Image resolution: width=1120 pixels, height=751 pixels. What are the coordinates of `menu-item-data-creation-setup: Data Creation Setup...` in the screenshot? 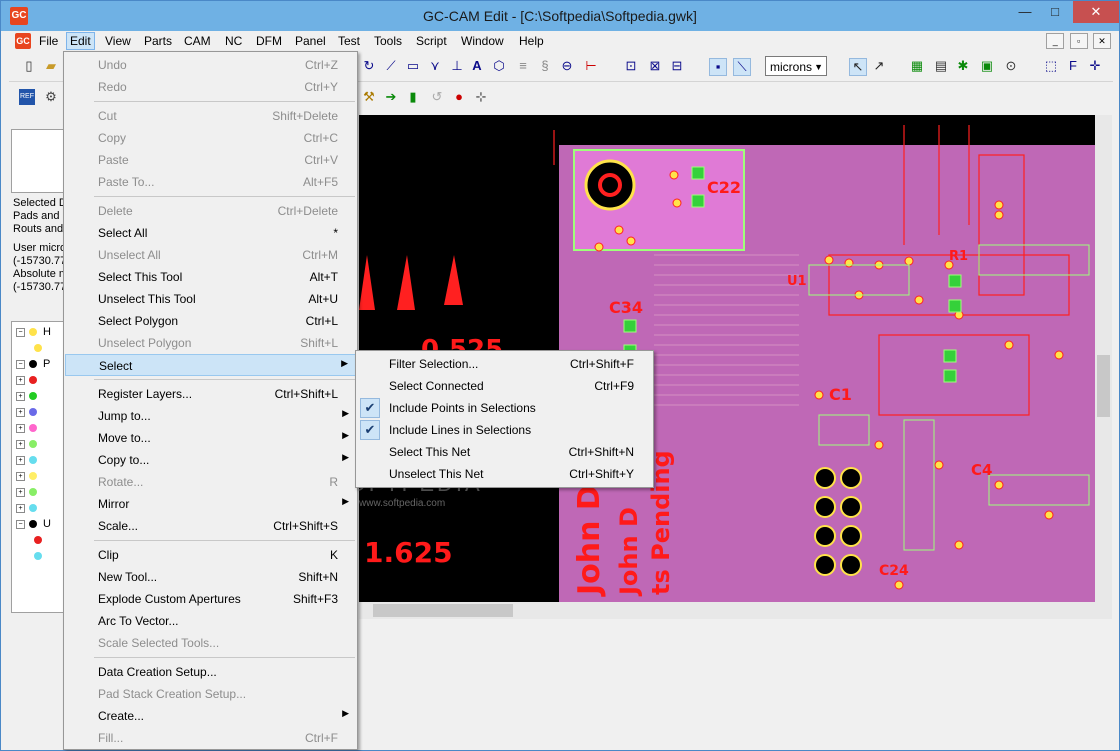 It's located at (210, 672).